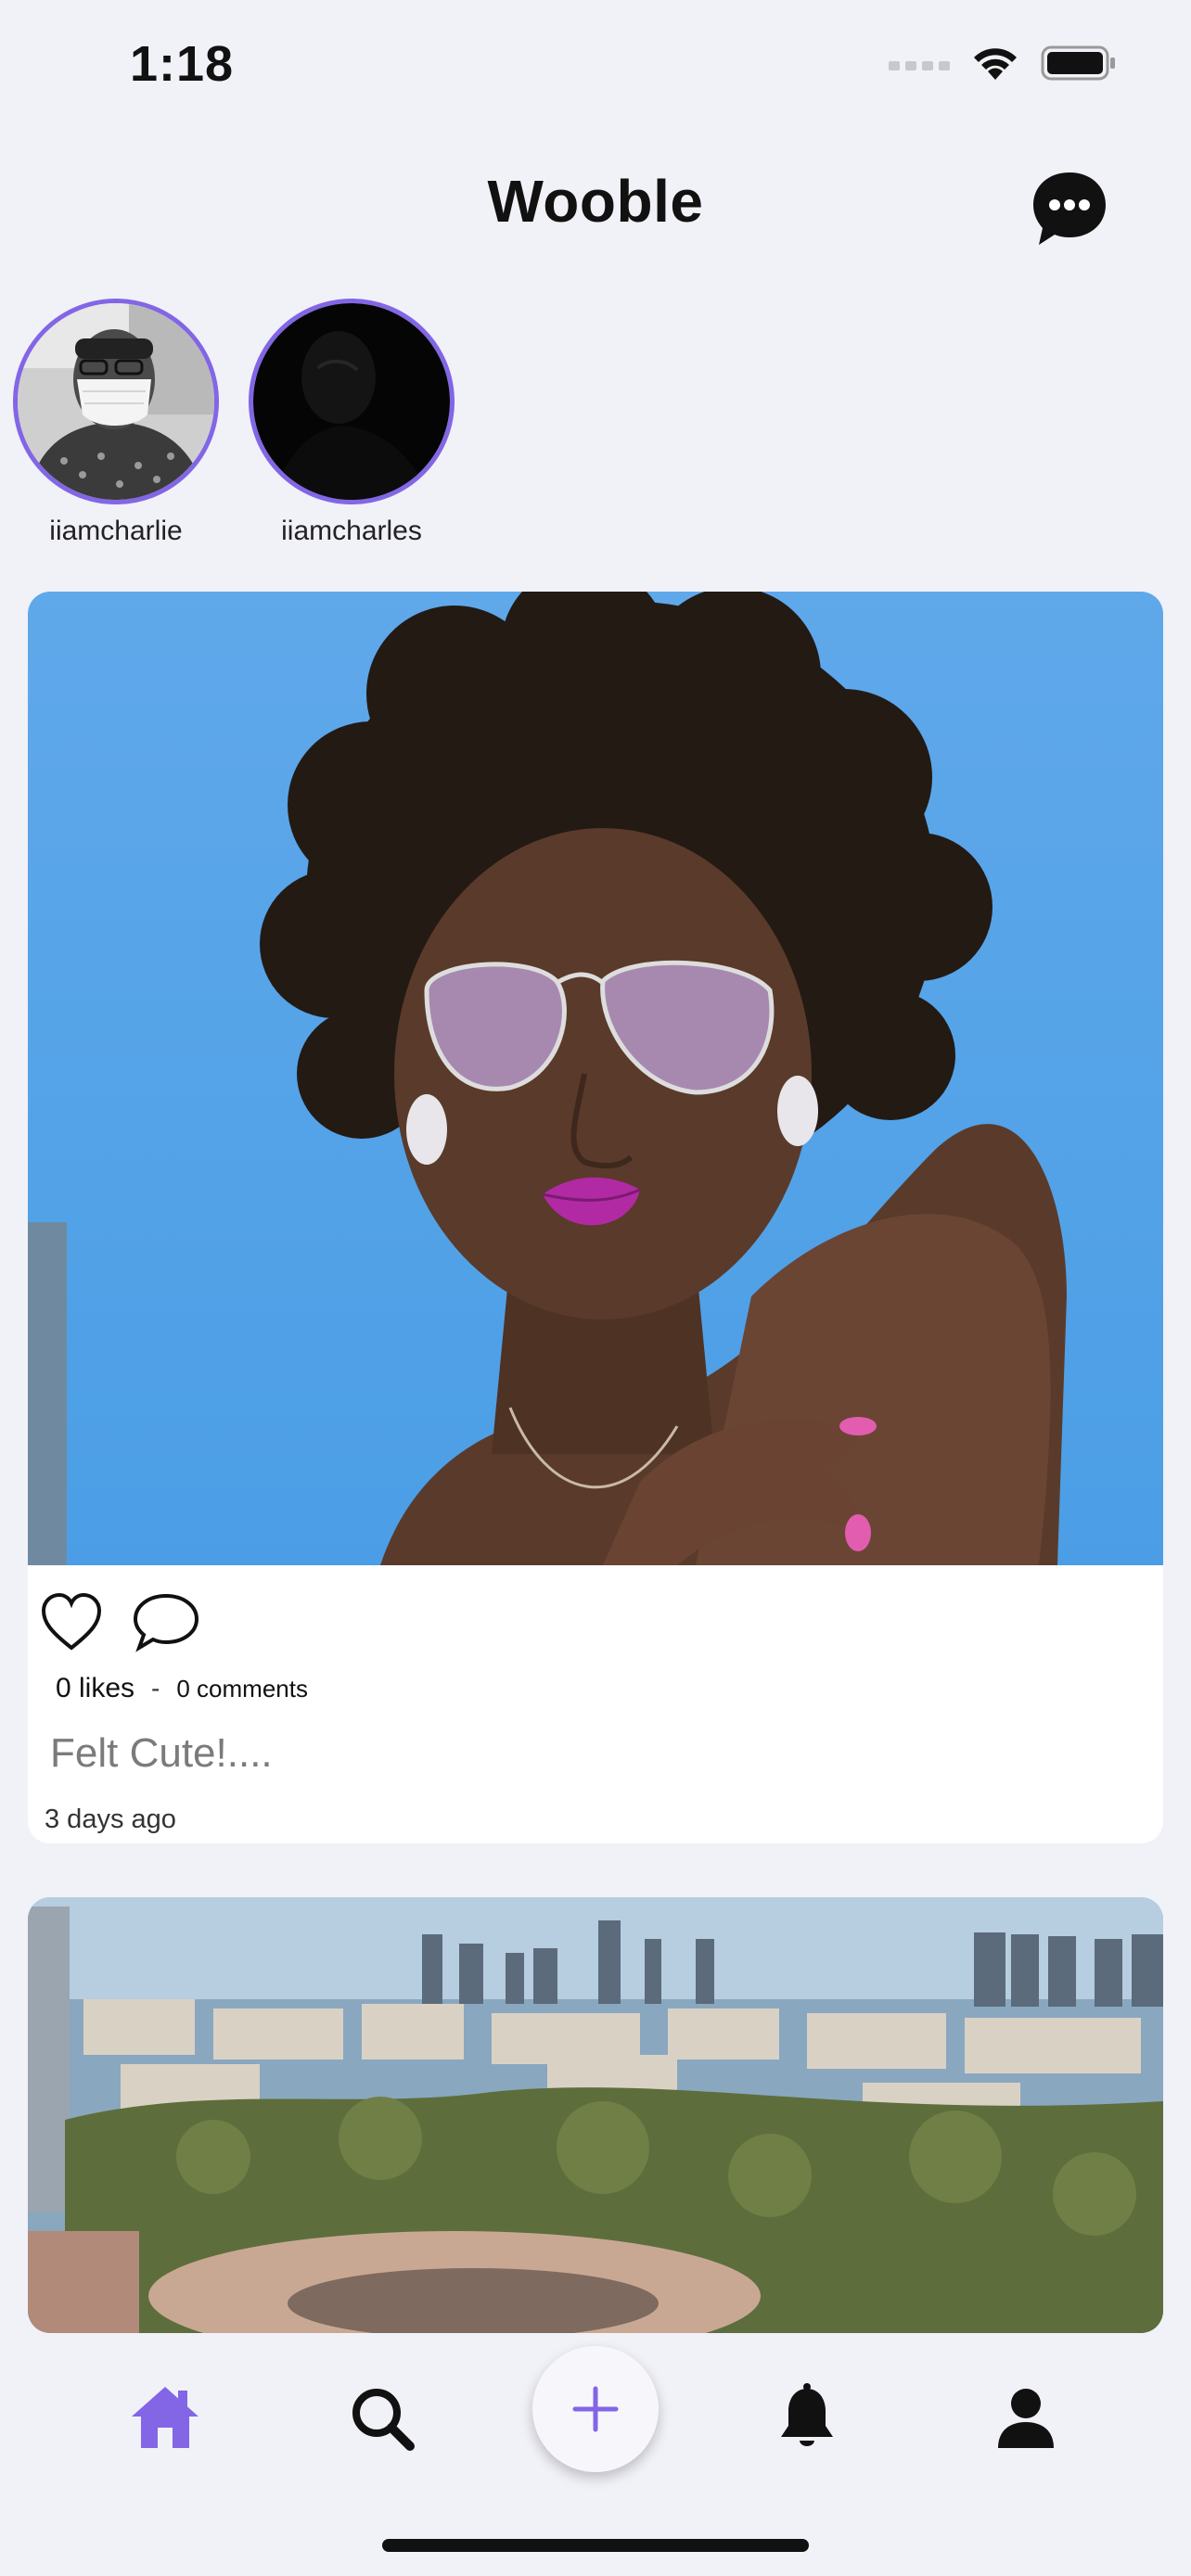 This screenshot has width=1191, height=2576. What do you see at coordinates (595, 1613) in the screenshot?
I see `post-actions` at bounding box center [595, 1613].